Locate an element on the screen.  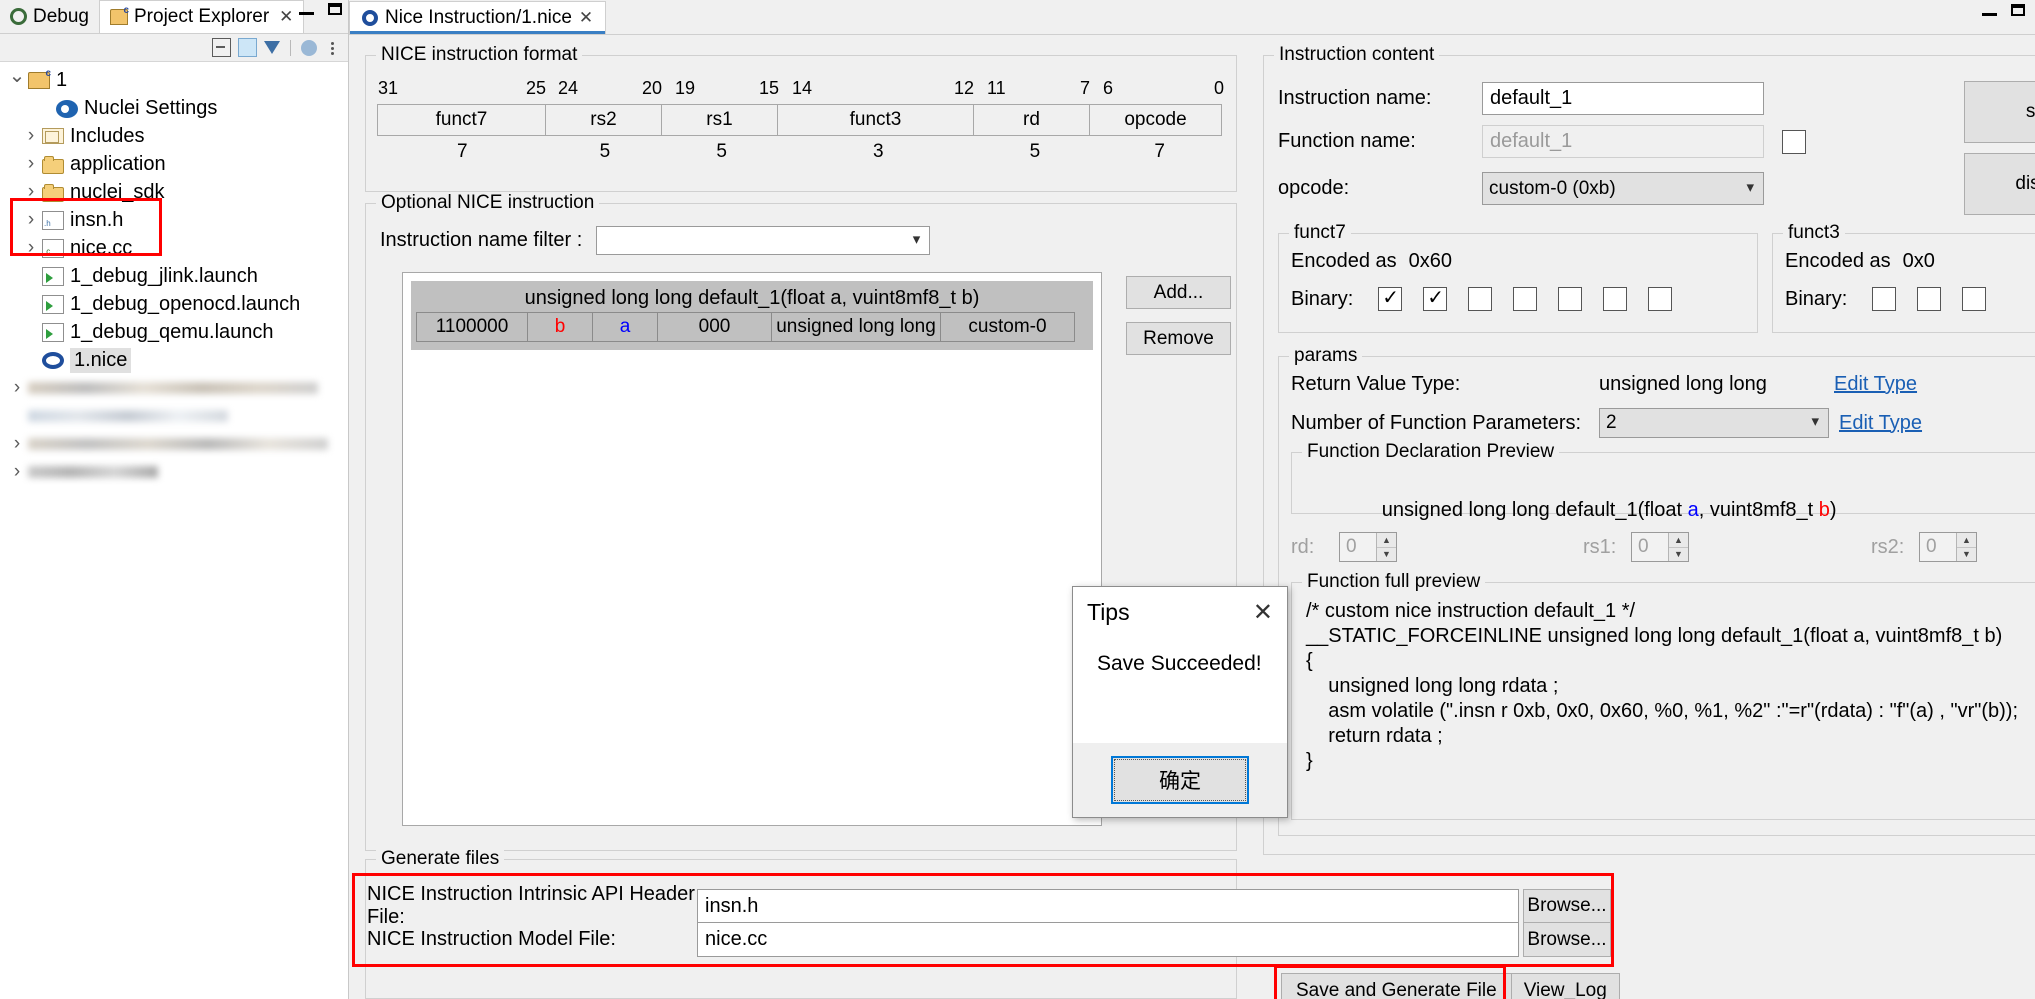
tree-item-jlink-launch: 1_debug_jlink.launch is located at coordinates (174, 276).